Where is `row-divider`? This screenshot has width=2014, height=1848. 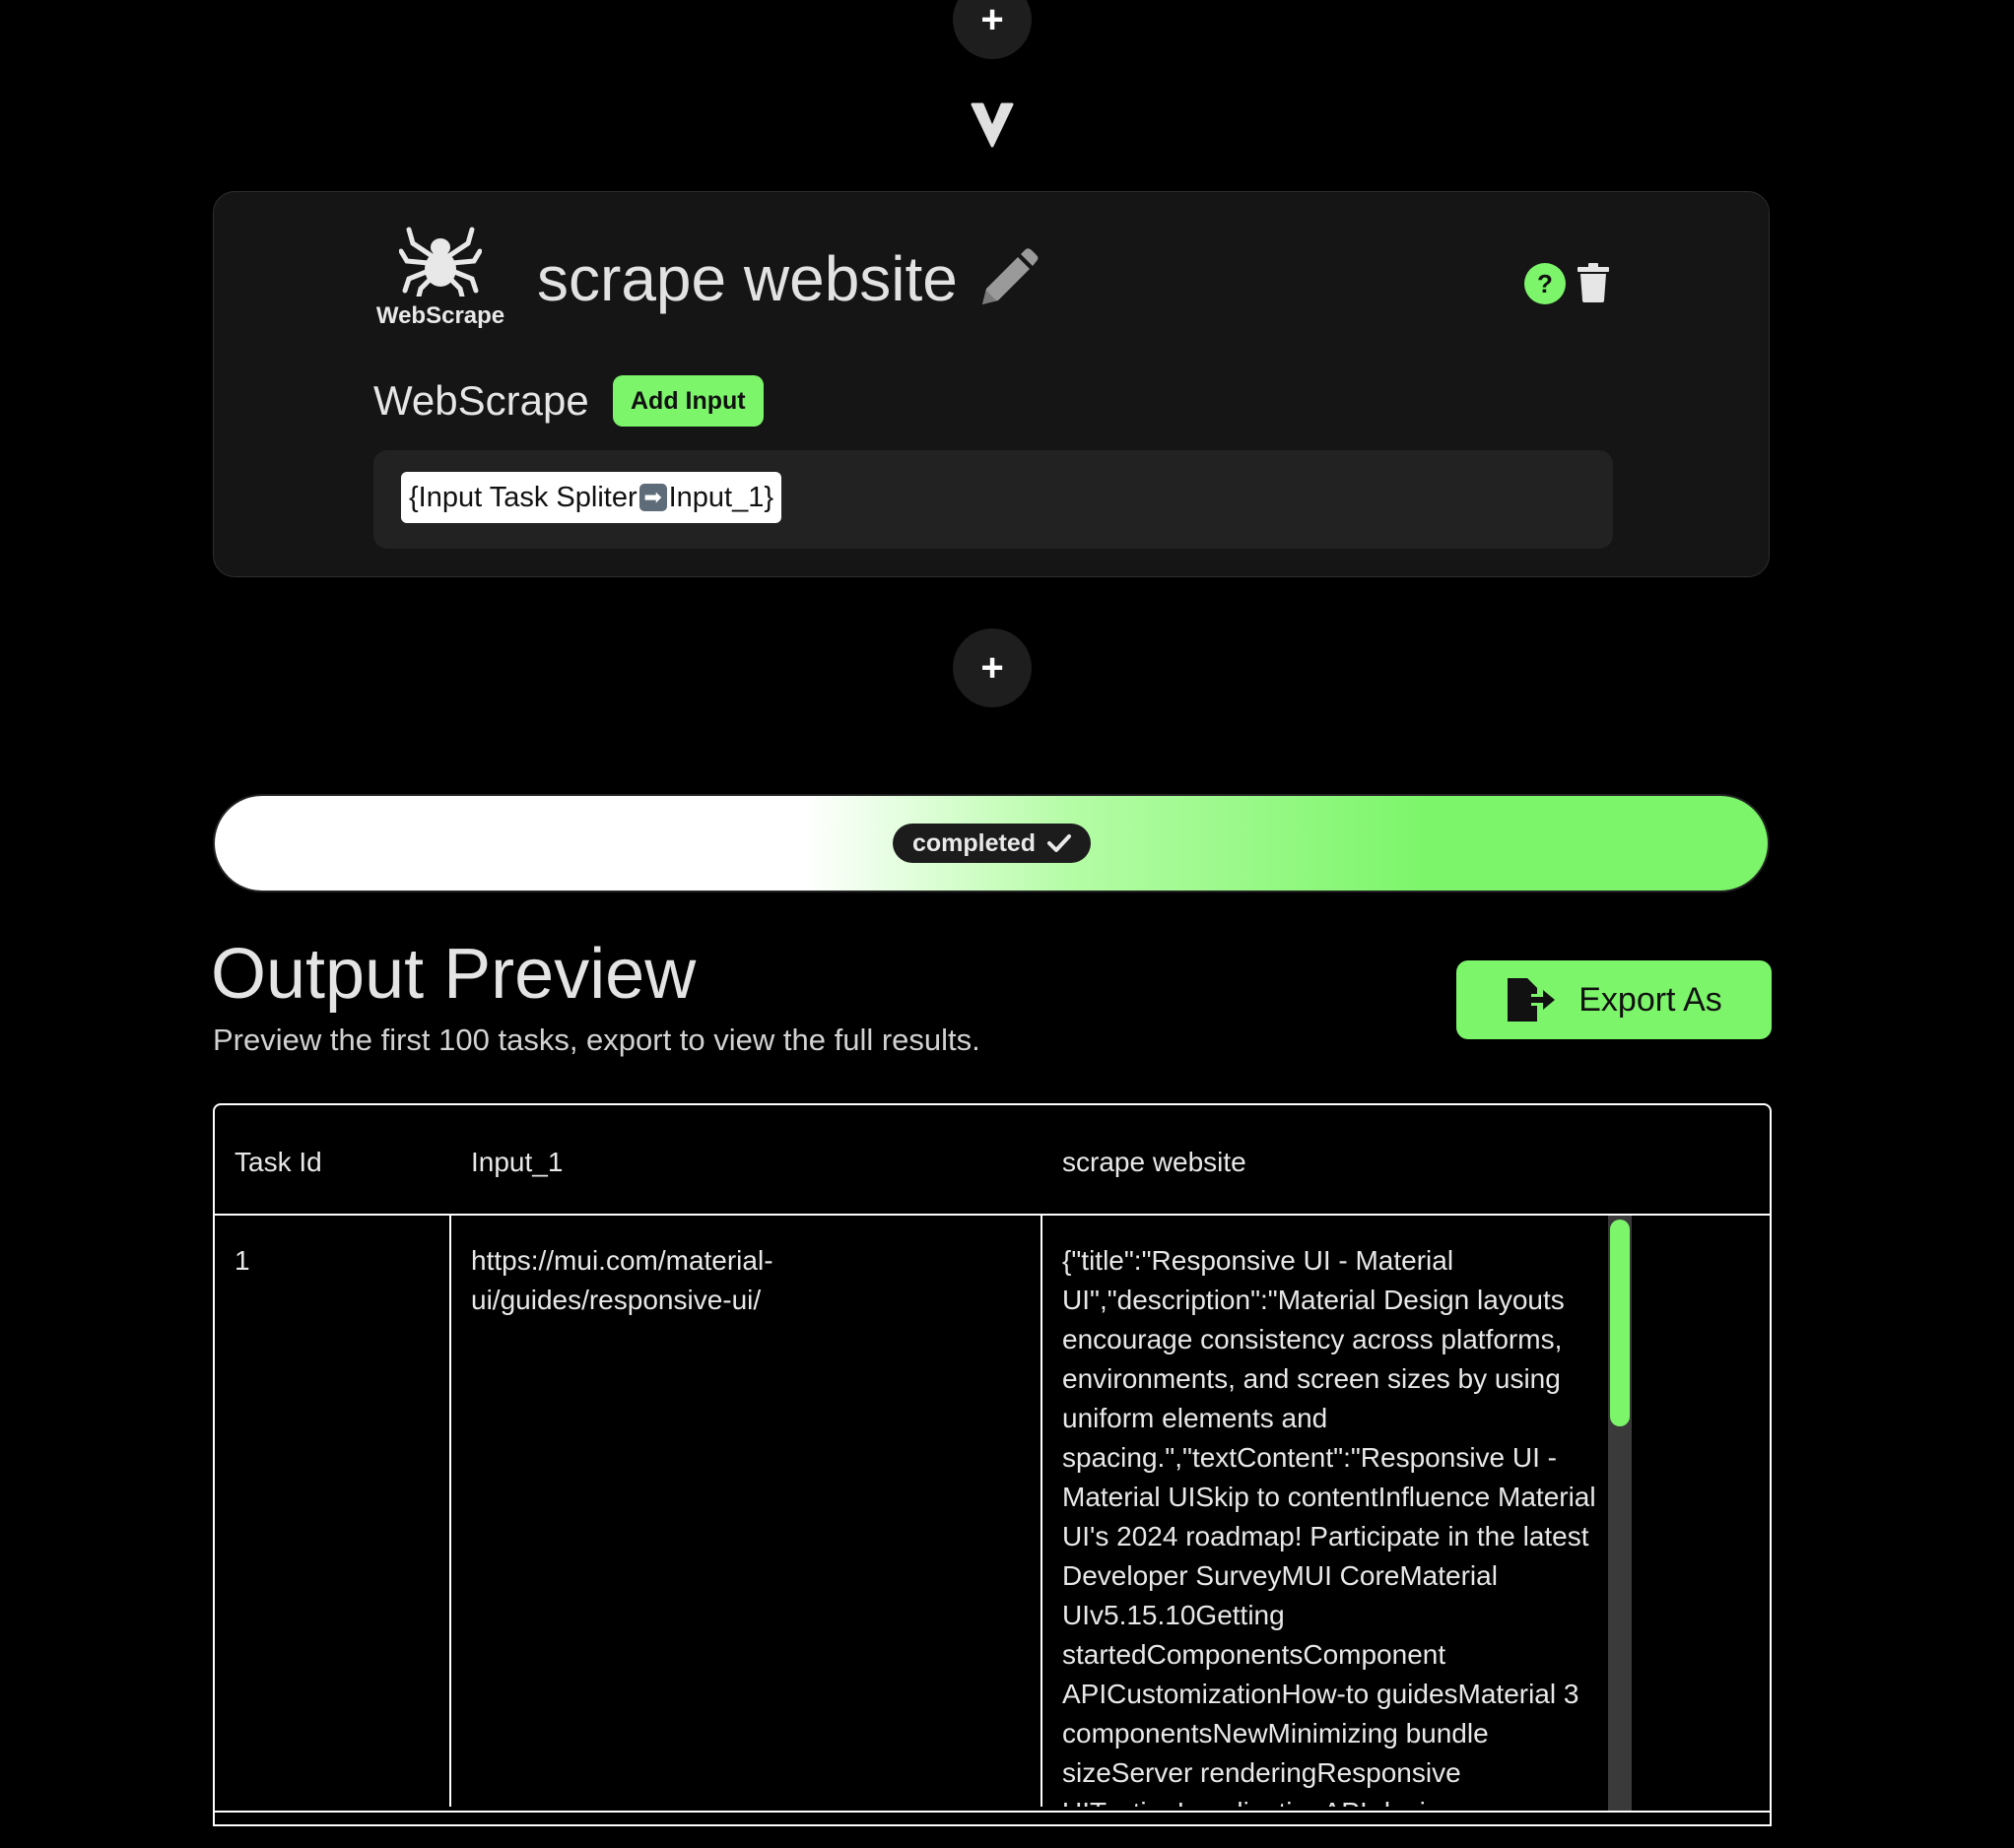 row-divider is located at coordinates (992, 1812).